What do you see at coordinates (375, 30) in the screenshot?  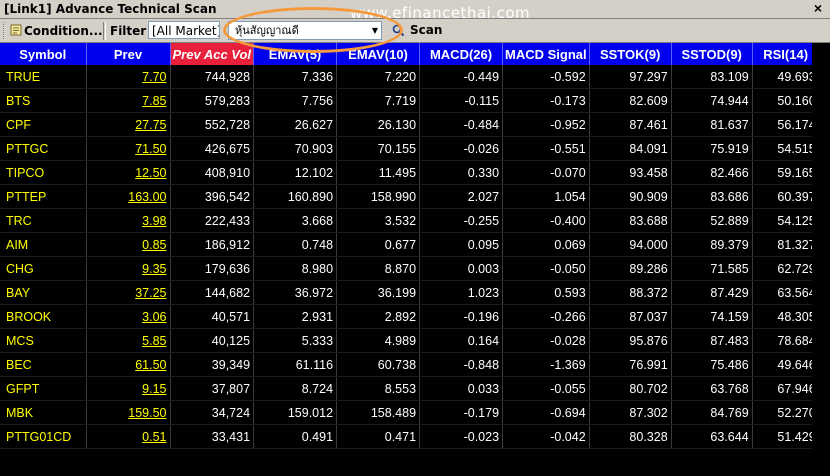 I see `chevron-down-icon: ▼` at bounding box center [375, 30].